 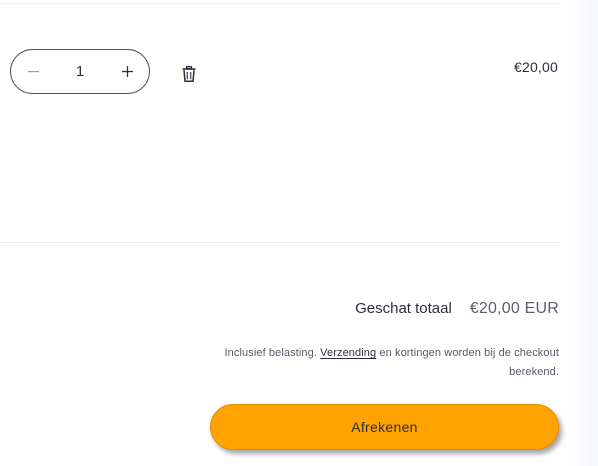 I want to click on quantity-increase-button, so click(x=127, y=71).